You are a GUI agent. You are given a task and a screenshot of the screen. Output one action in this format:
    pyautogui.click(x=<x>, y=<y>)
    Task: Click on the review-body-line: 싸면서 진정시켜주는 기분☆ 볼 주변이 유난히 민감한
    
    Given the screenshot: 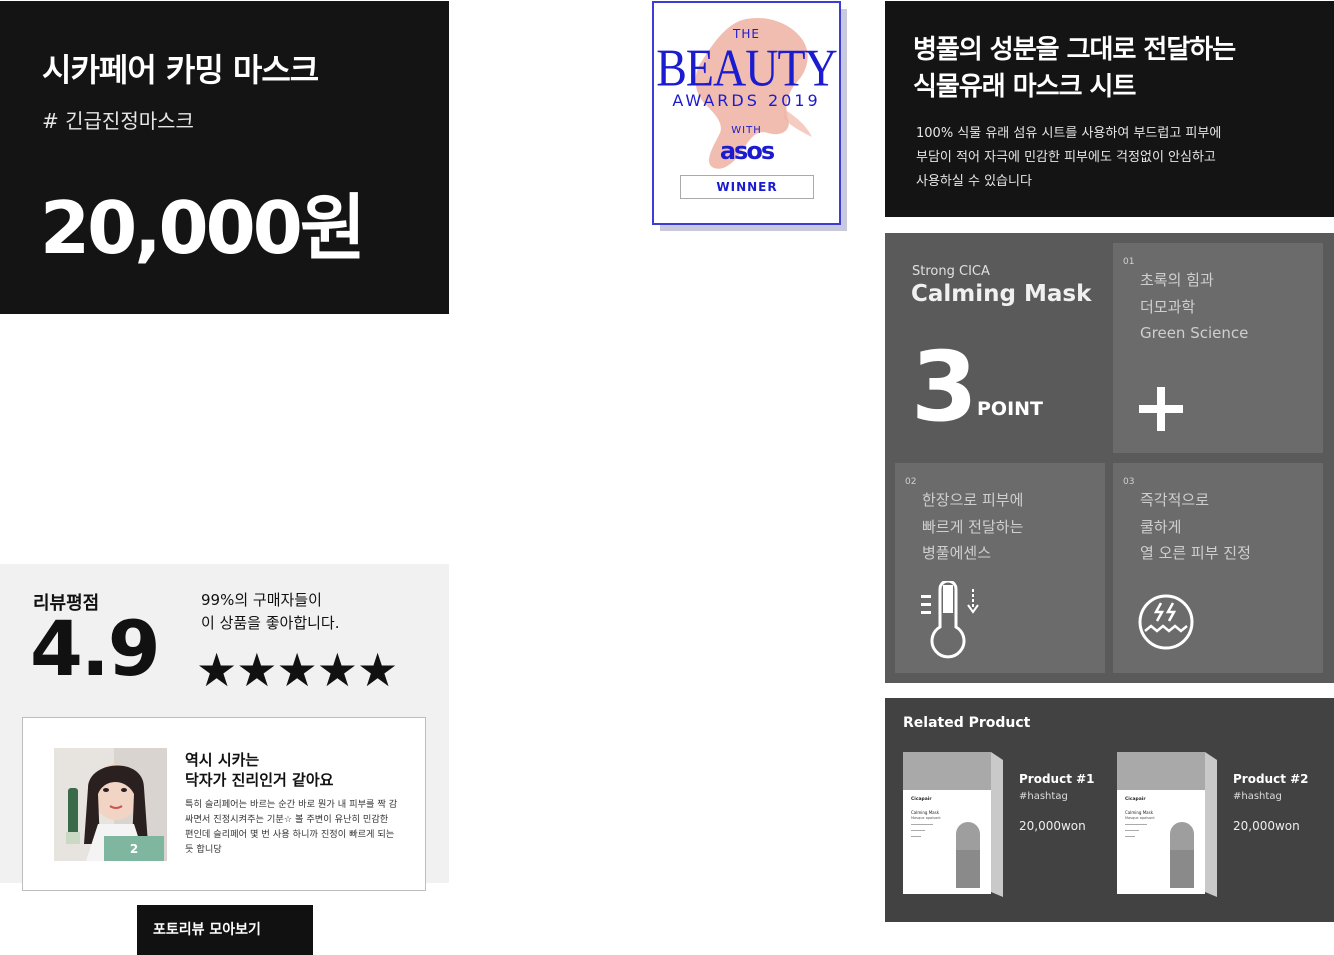 What is the action you would take?
    pyautogui.click(x=287, y=819)
    